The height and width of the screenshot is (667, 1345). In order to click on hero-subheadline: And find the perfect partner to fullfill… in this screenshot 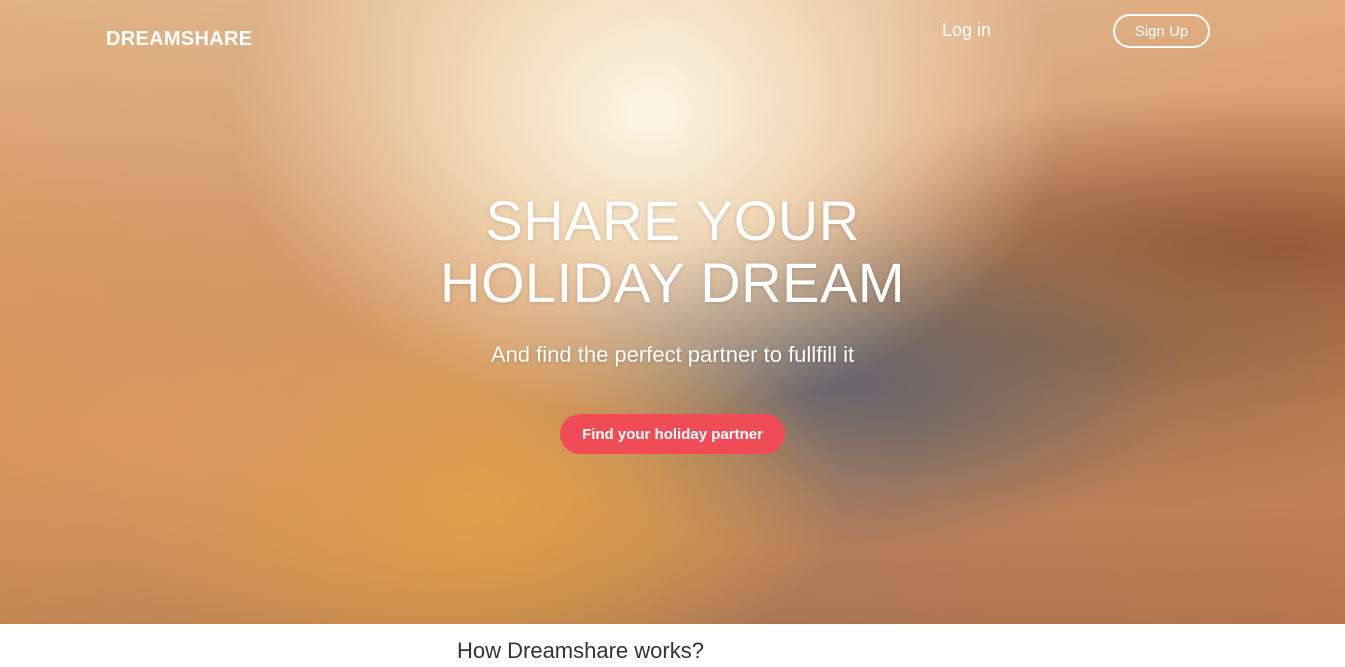, I will do `click(672, 354)`.